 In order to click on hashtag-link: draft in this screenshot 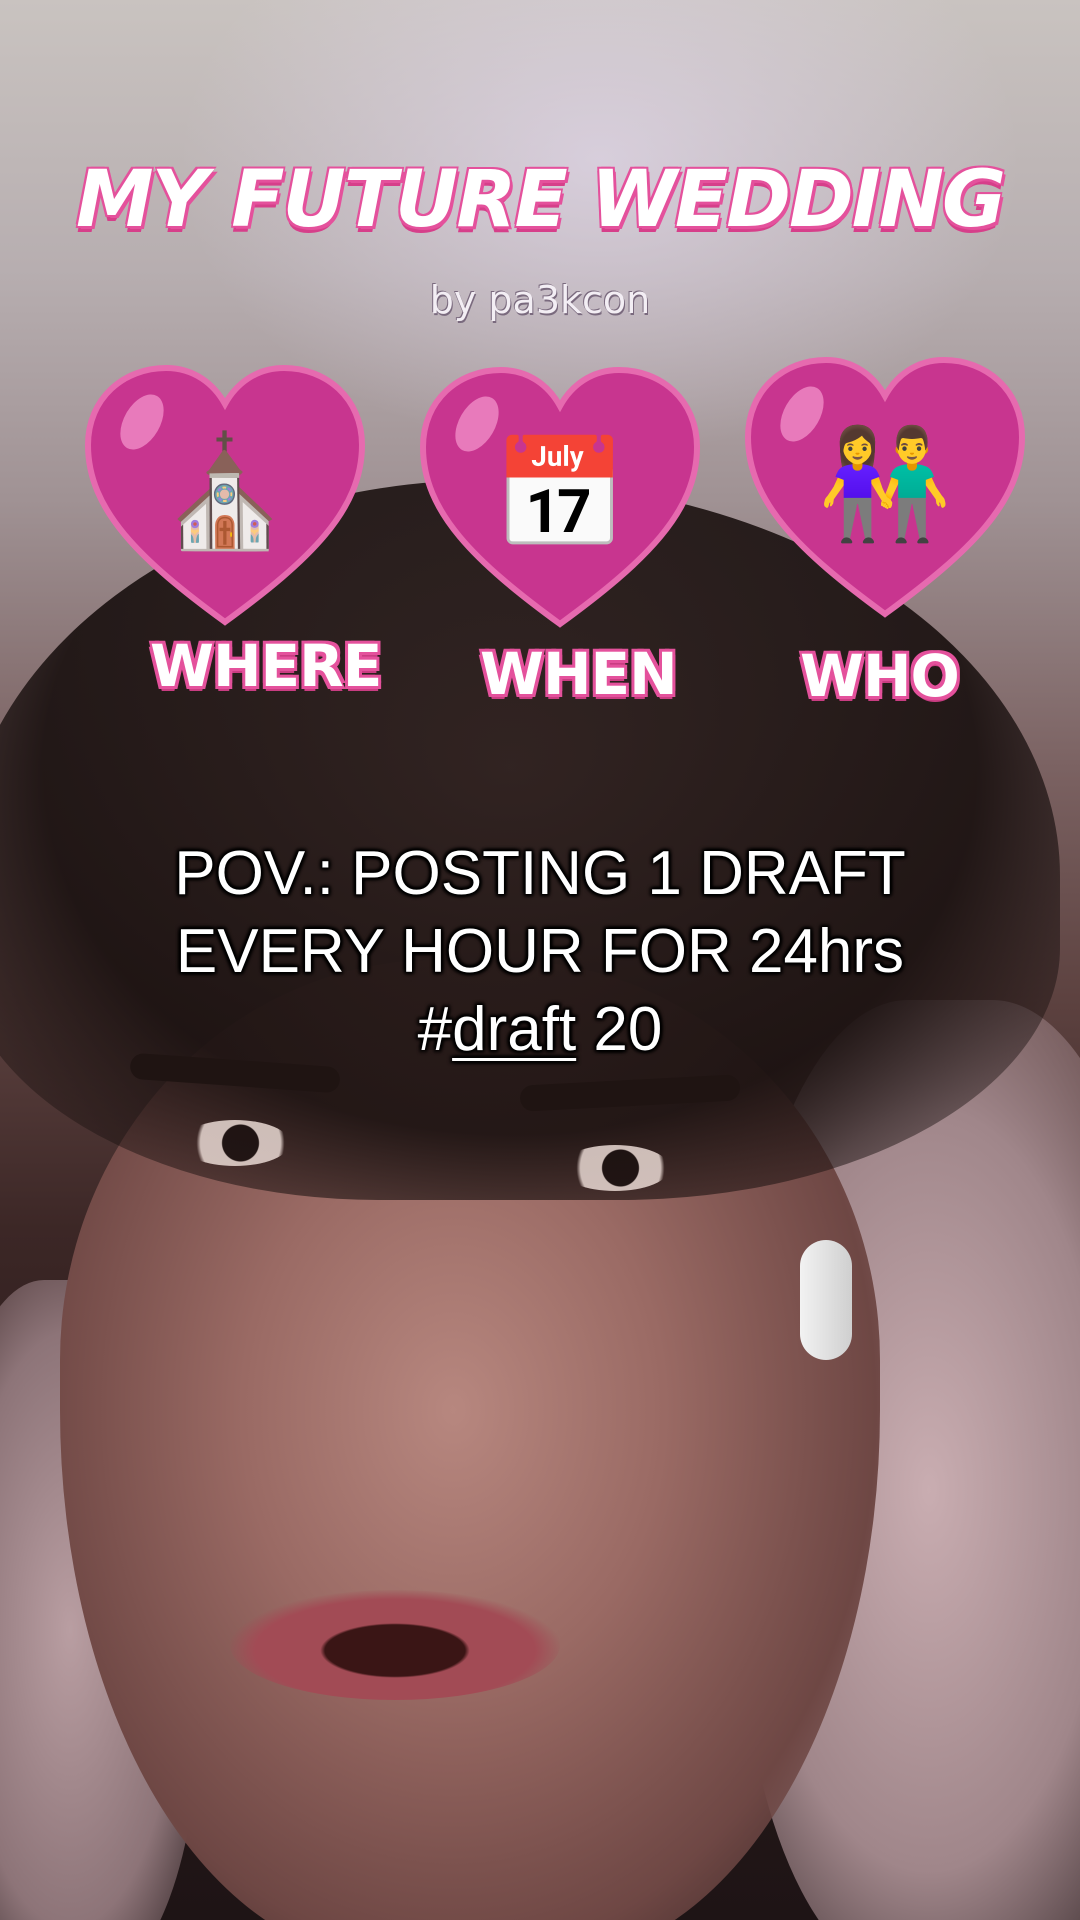, I will do `click(514, 1029)`.